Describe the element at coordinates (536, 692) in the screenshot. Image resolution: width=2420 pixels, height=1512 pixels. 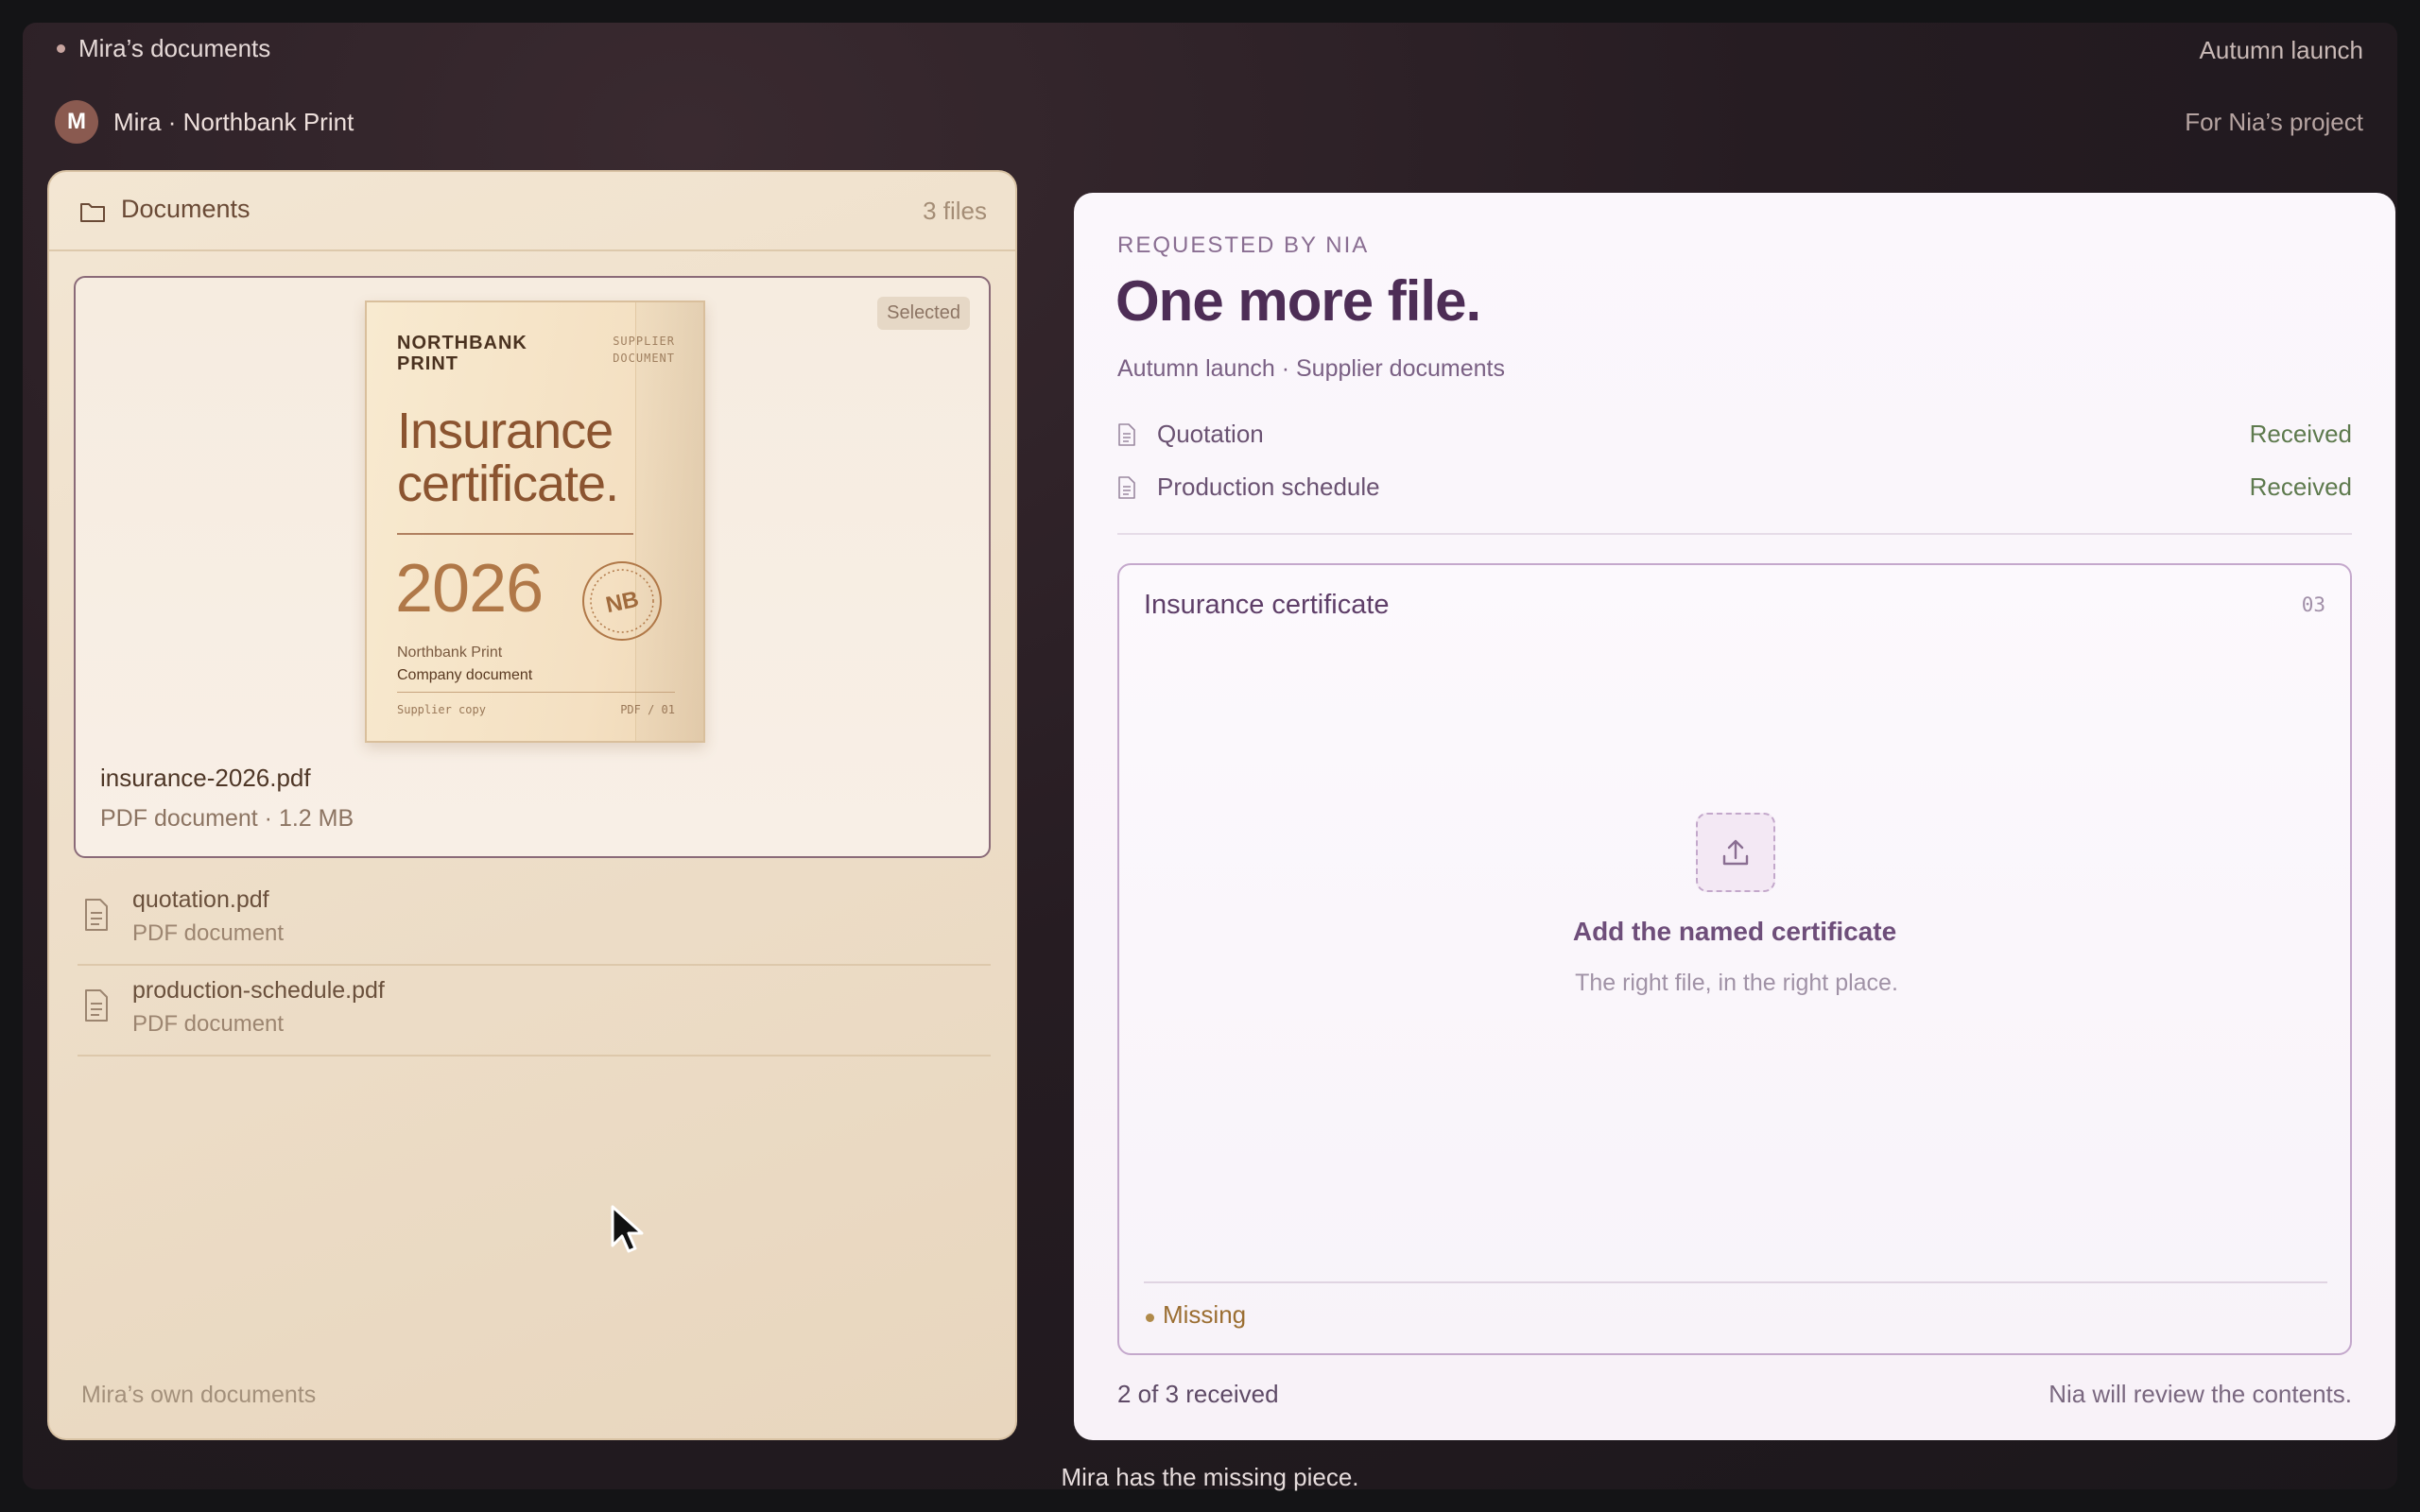
I see `preview-footer-divider` at that location.